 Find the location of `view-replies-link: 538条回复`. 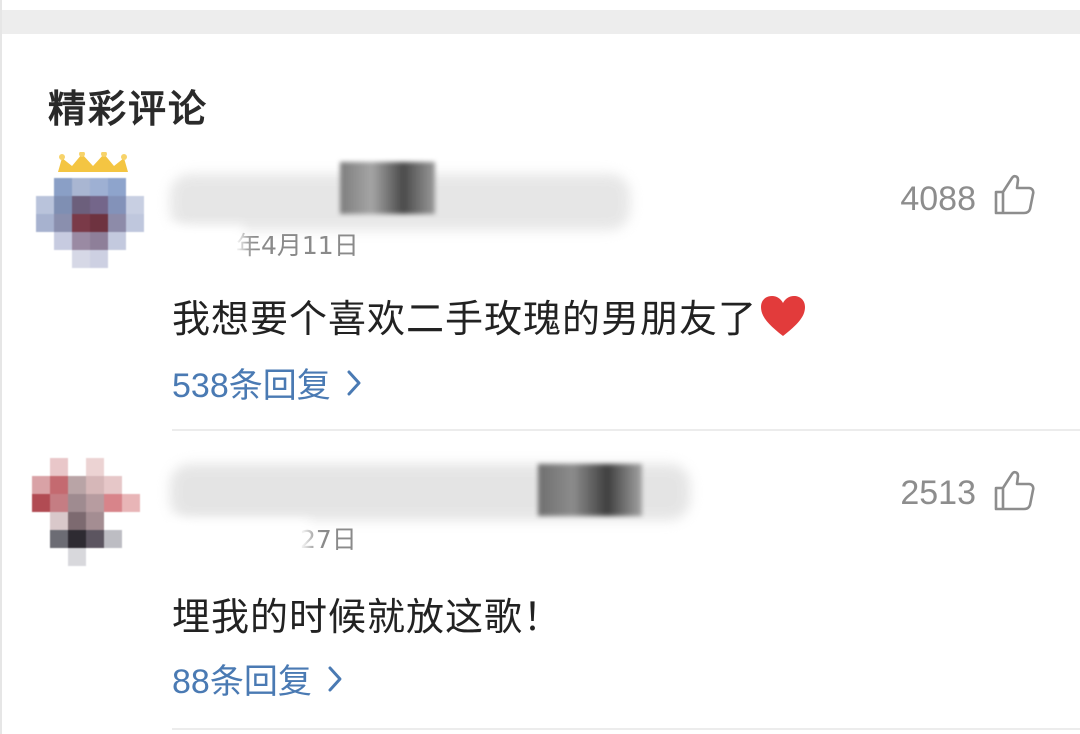

view-replies-link: 538条回复 is located at coordinates (267, 382).